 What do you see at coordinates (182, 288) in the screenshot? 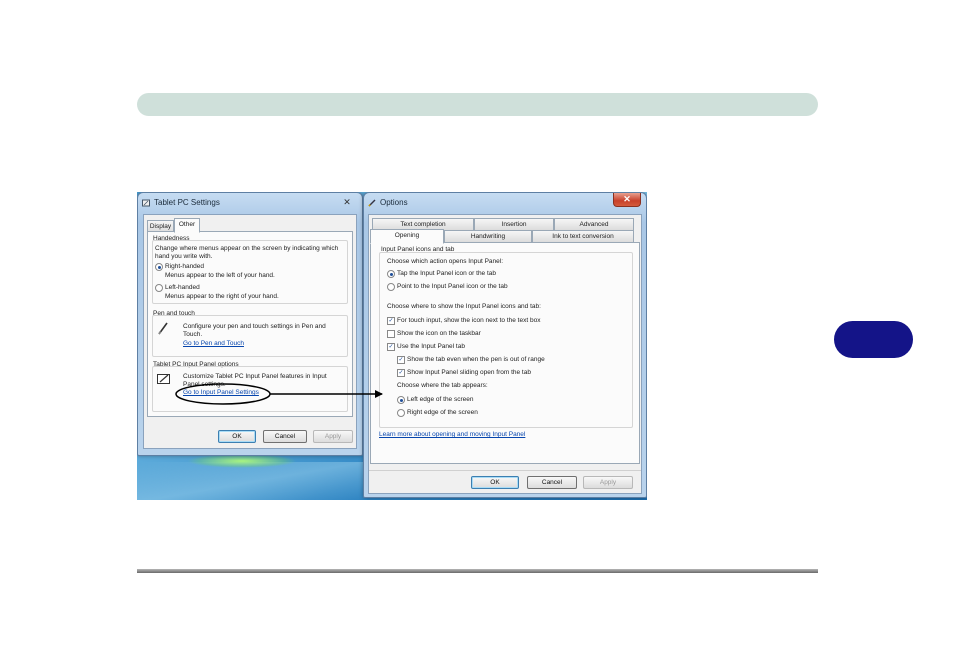
I see `left-handed-label: Left-handed` at bounding box center [182, 288].